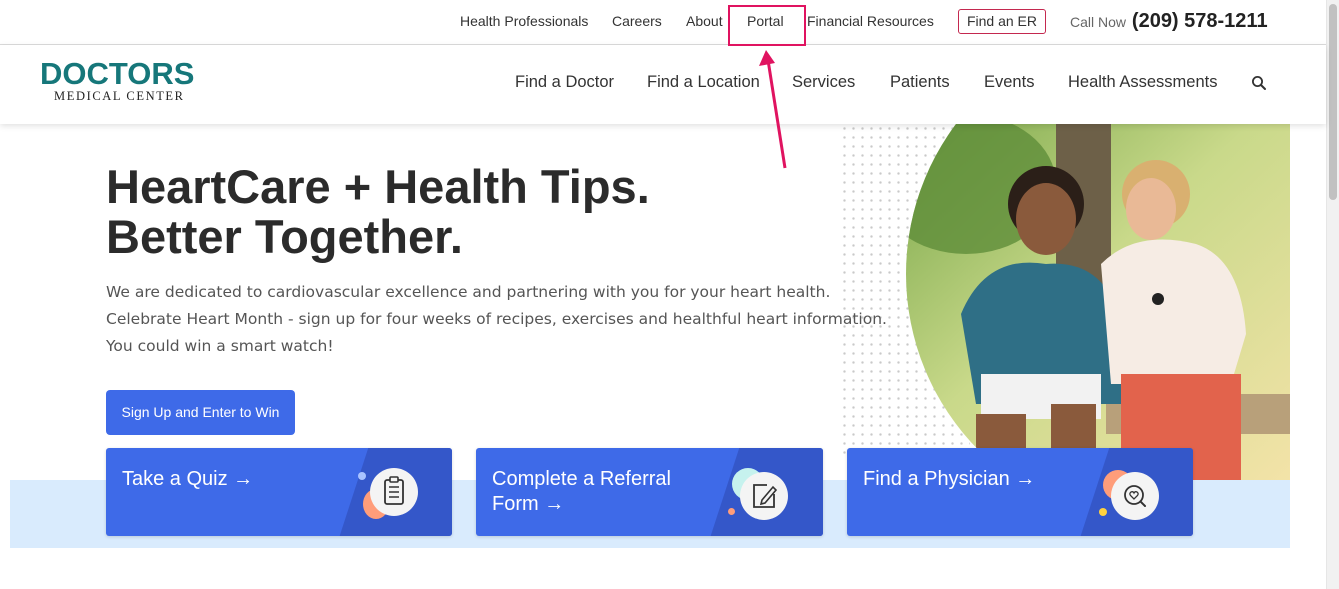 The height and width of the screenshot is (589, 1339). What do you see at coordinates (1142, 82) in the screenshot?
I see `nav-health-assessments: Health Assessments` at bounding box center [1142, 82].